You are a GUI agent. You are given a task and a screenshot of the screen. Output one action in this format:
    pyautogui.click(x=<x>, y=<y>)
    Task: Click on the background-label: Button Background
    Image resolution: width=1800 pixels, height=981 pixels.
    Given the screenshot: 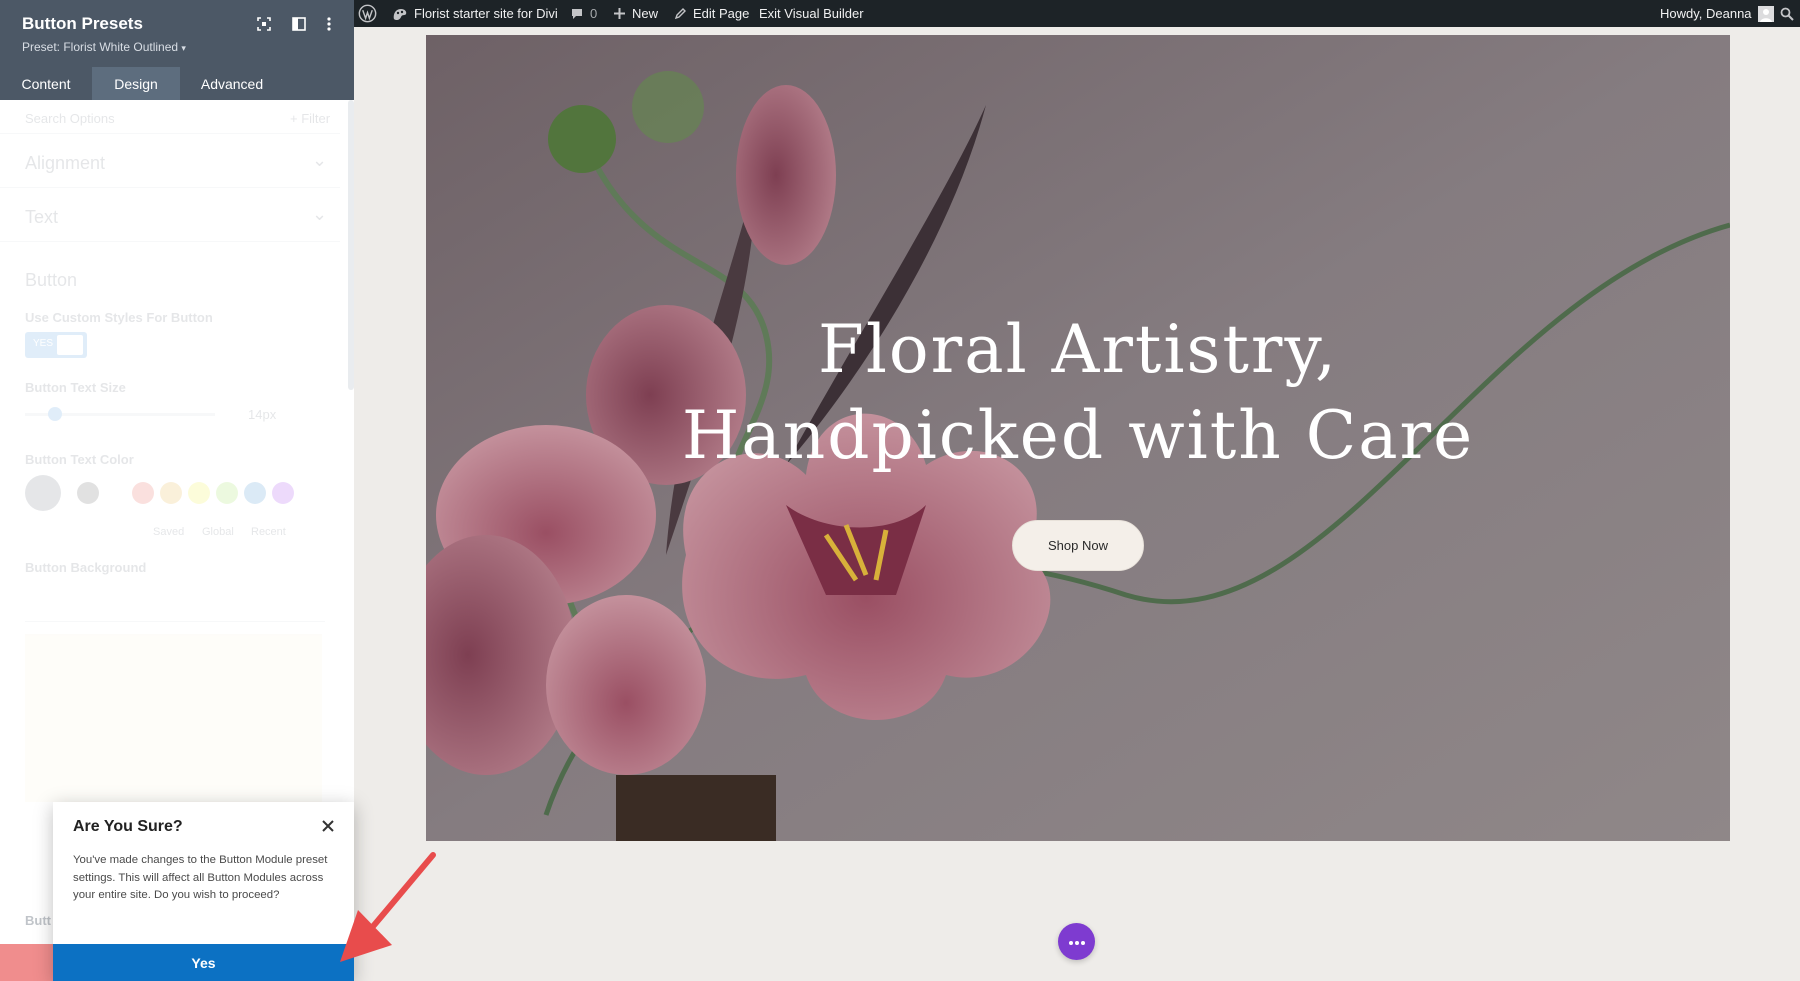 What is the action you would take?
    pyautogui.click(x=86, y=567)
    